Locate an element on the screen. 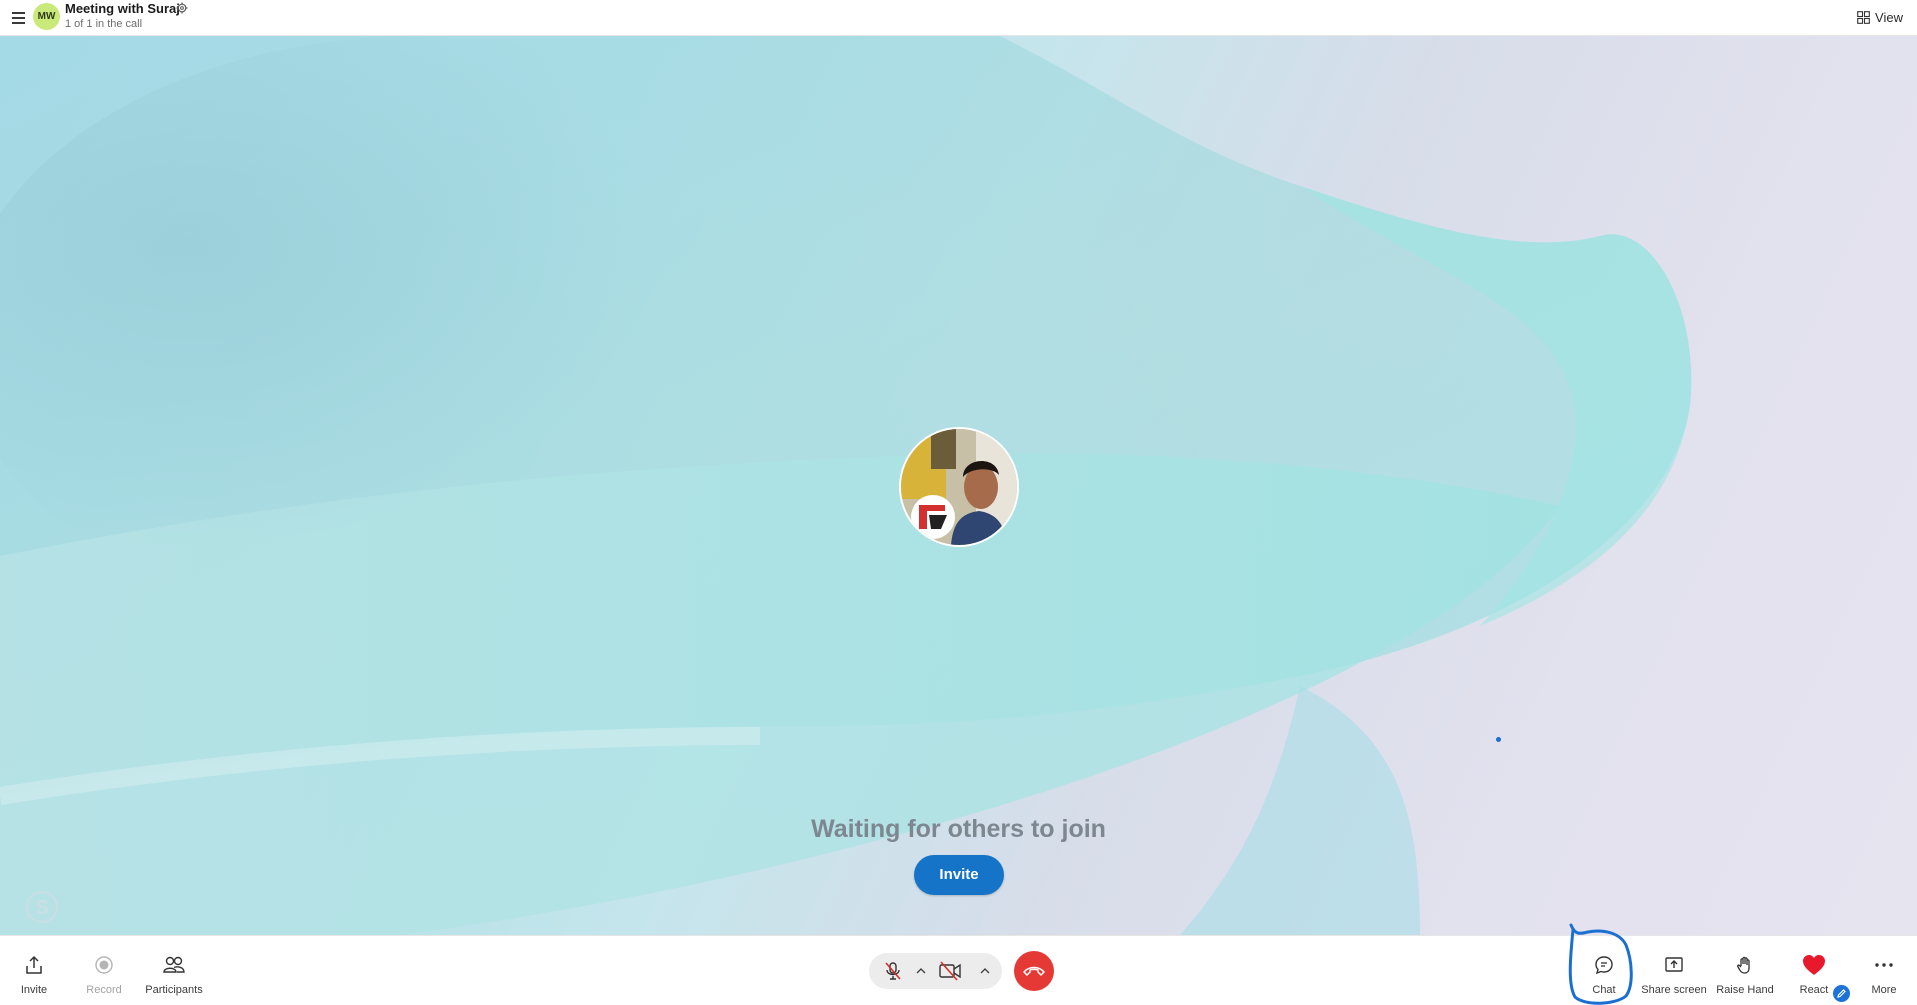 This screenshot has width=1917, height=1005. invite-tool-button: Invite is located at coordinates (34, 970).